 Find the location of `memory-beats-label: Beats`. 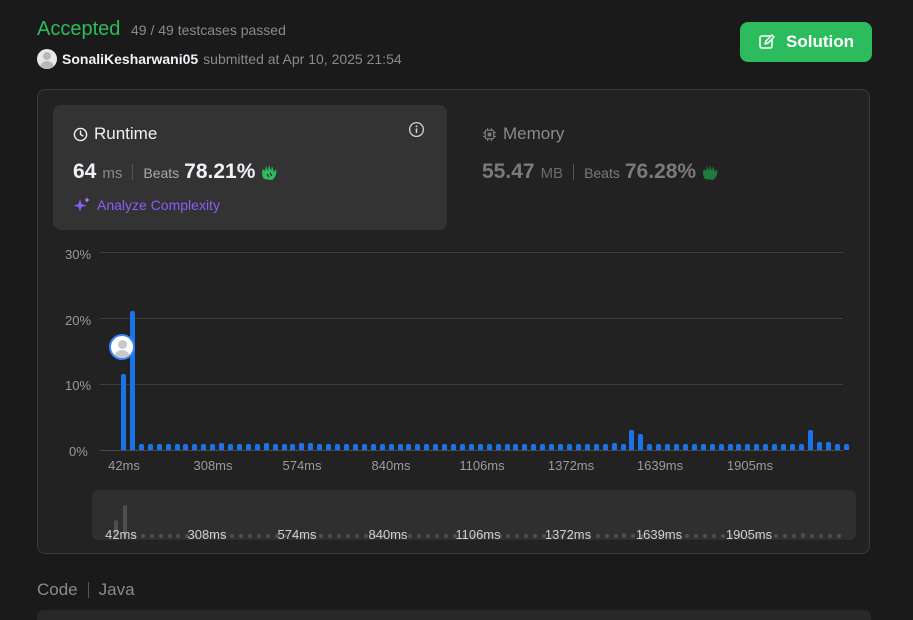

memory-beats-label: Beats is located at coordinates (602, 173).